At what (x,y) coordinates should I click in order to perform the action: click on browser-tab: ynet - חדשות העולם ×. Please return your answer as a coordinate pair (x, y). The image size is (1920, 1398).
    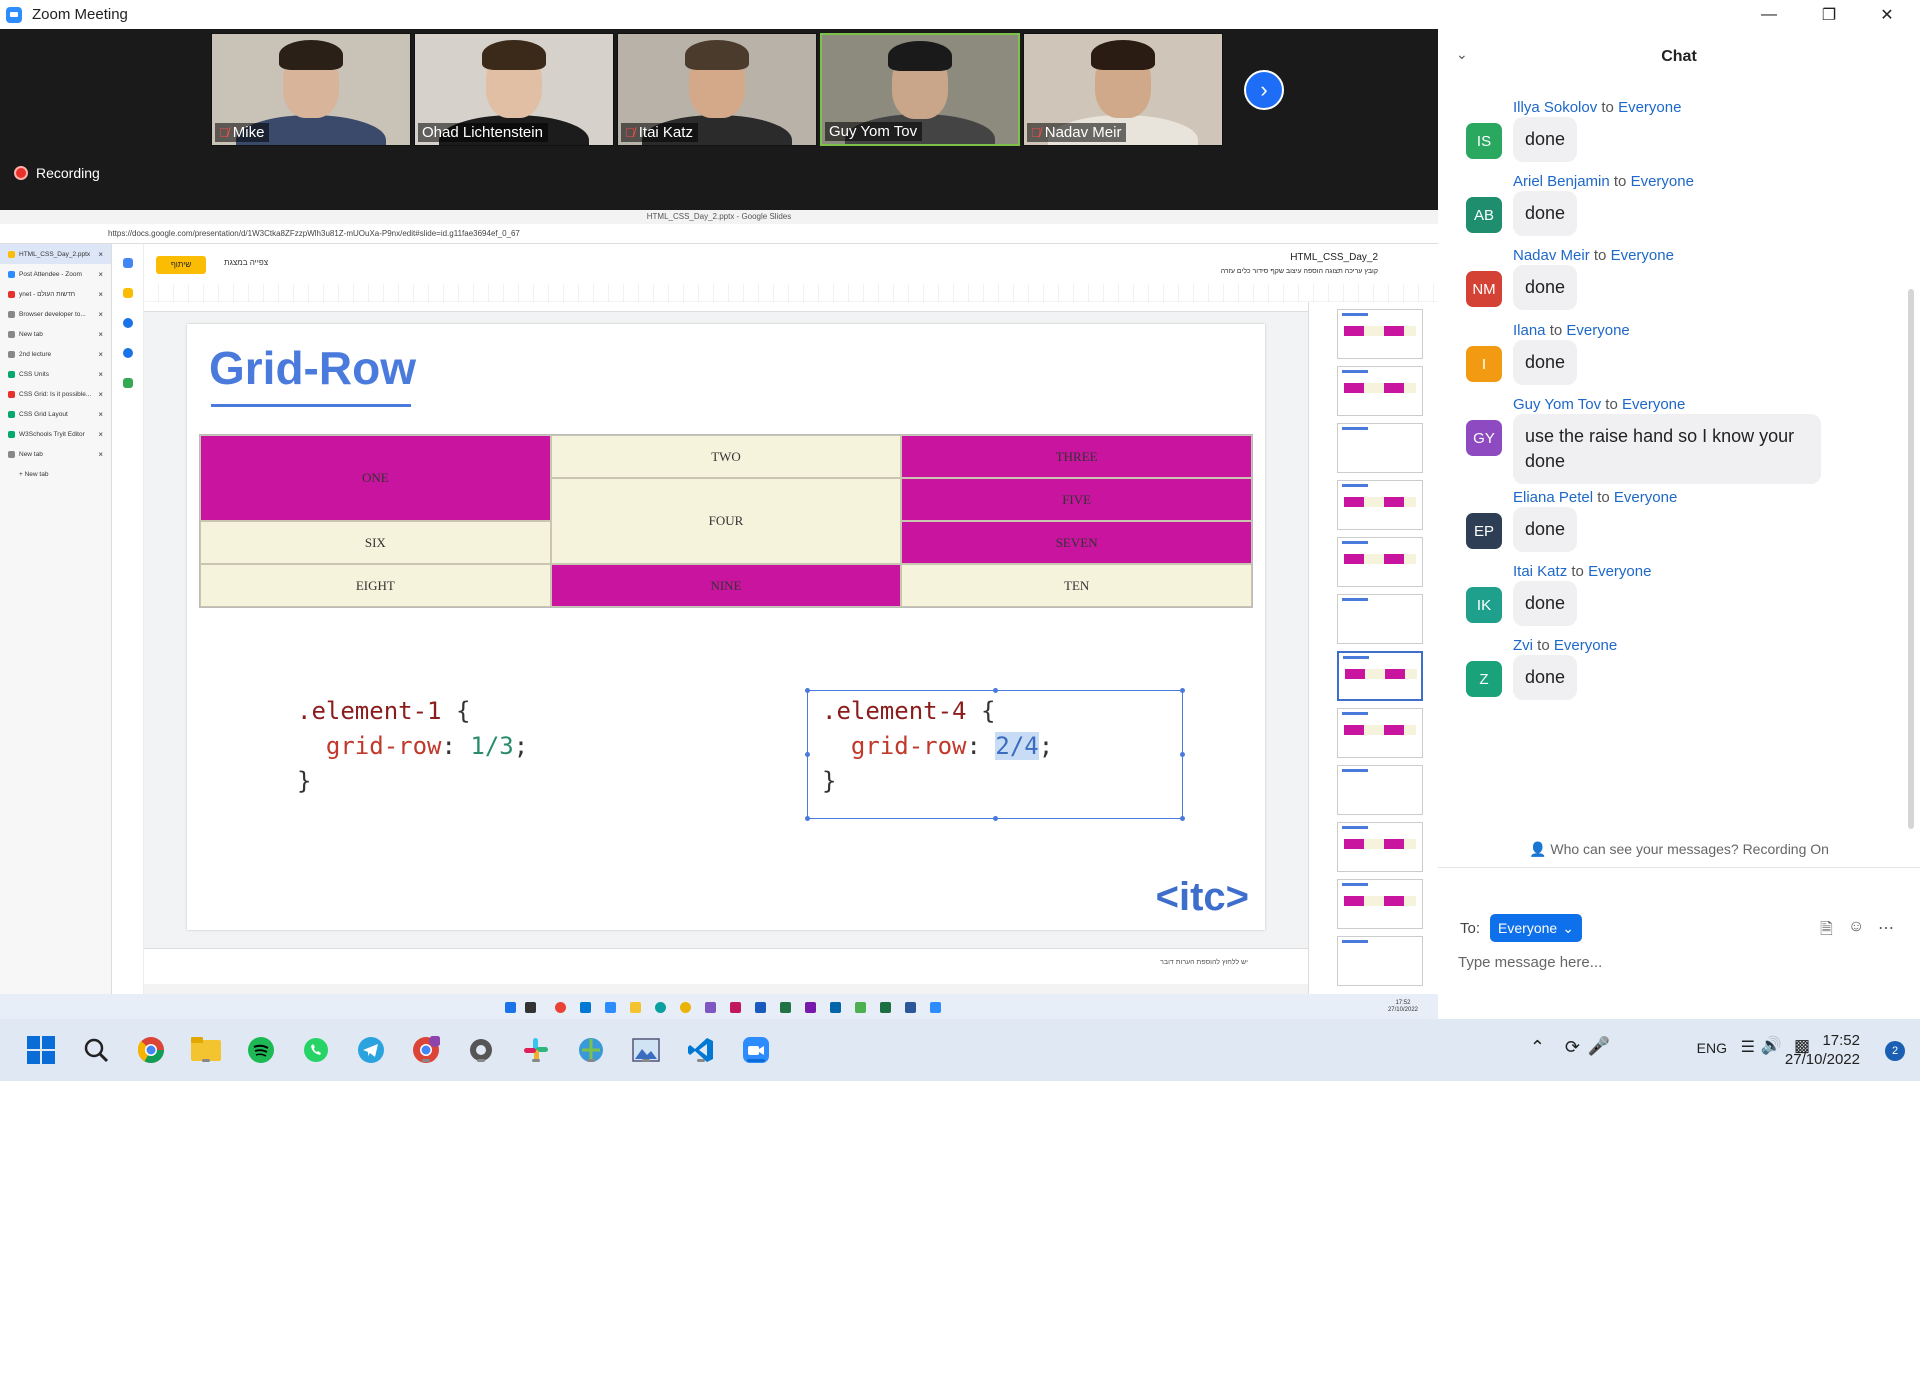
    Looking at the image, I should click on (55, 294).